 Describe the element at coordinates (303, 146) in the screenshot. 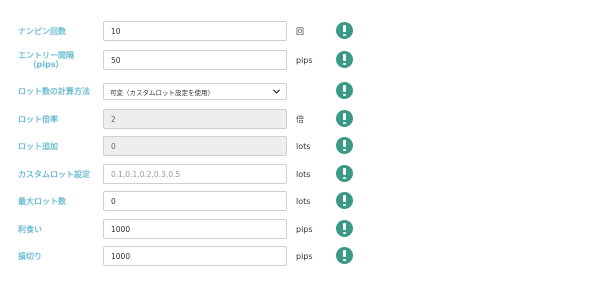

I see `unit-lot-add: lots` at that location.